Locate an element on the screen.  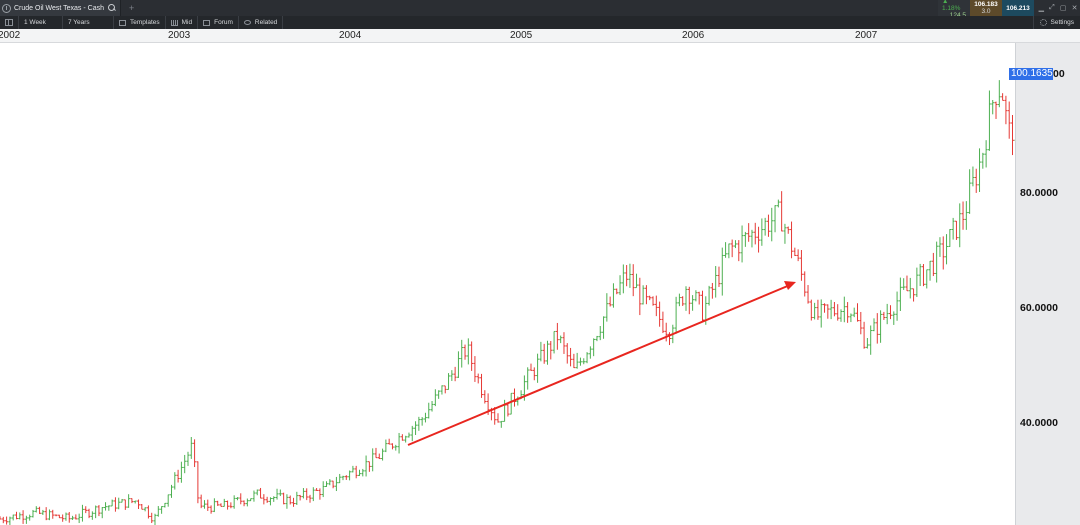
add-tab-button: + is located at coordinates (131, 8).